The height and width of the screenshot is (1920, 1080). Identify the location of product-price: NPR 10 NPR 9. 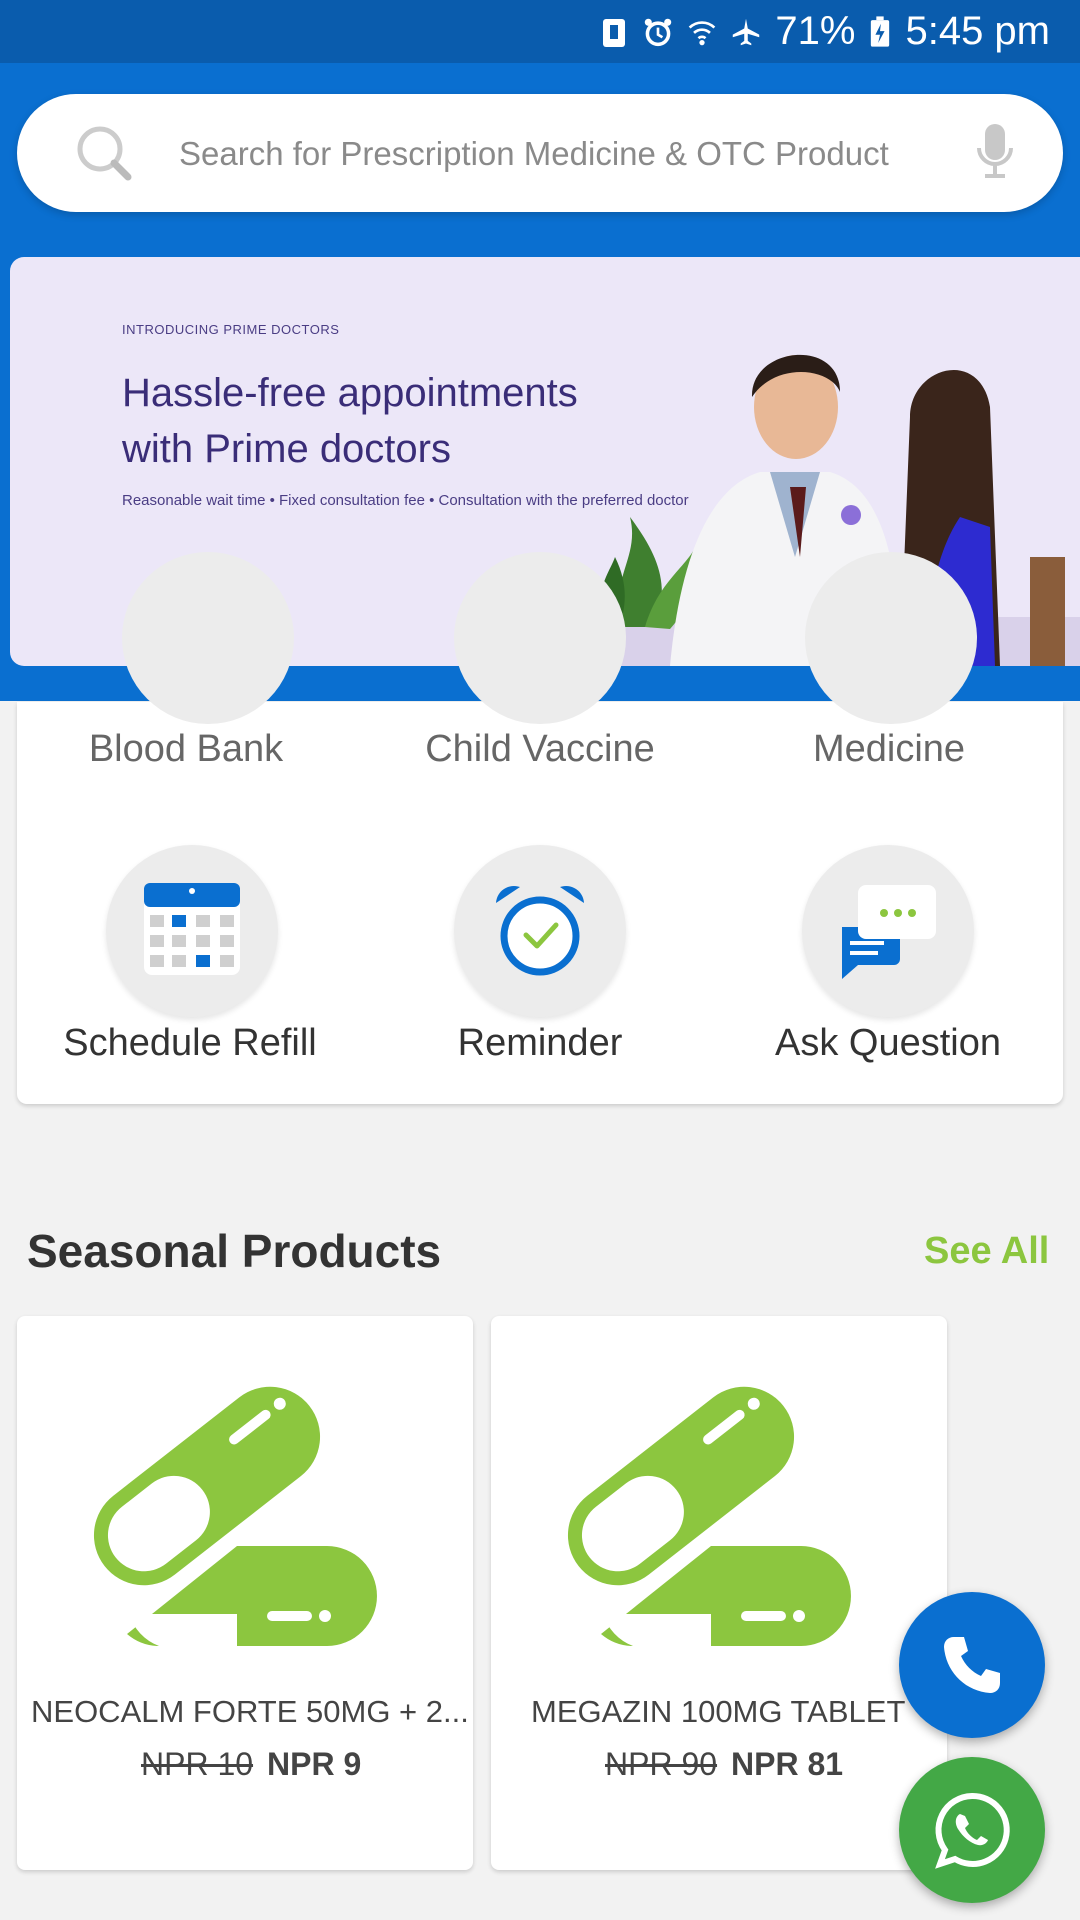
(251, 1764).